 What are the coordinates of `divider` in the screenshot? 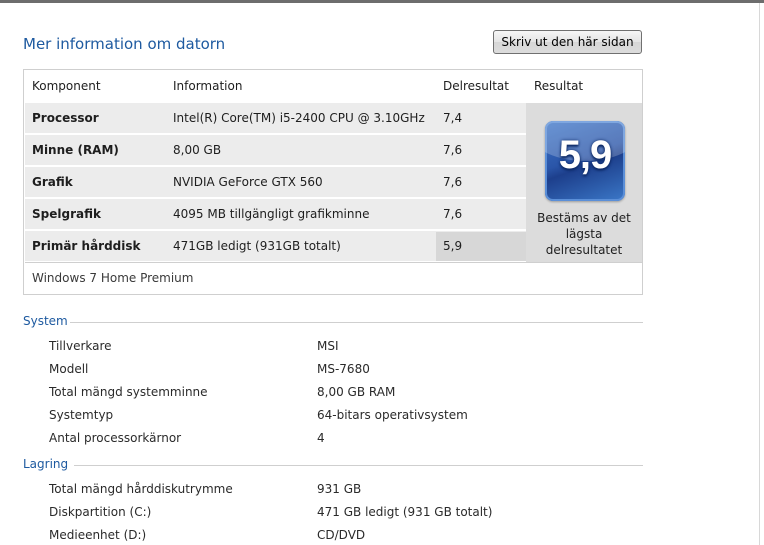 It's located at (334, 262).